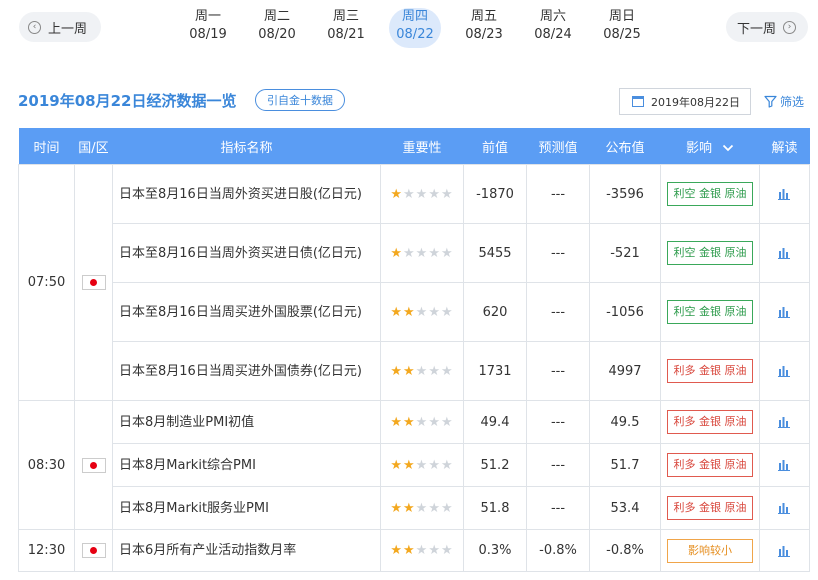 The height and width of the screenshot is (580, 818). I want to click on country-cell, so click(93, 550).